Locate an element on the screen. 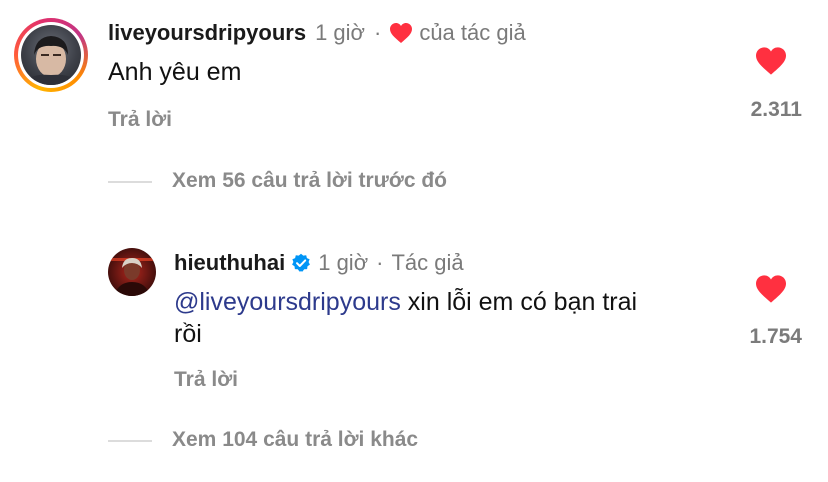 The image size is (828, 482). verified-badge-icon is located at coordinates (301, 263).